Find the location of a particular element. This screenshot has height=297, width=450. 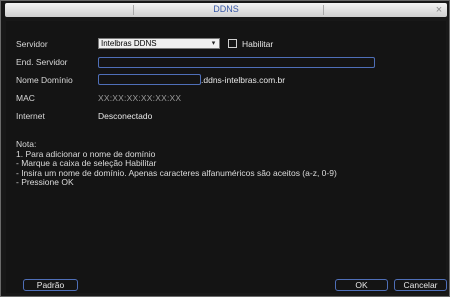

cancel-button: Cancelar is located at coordinates (420, 285).